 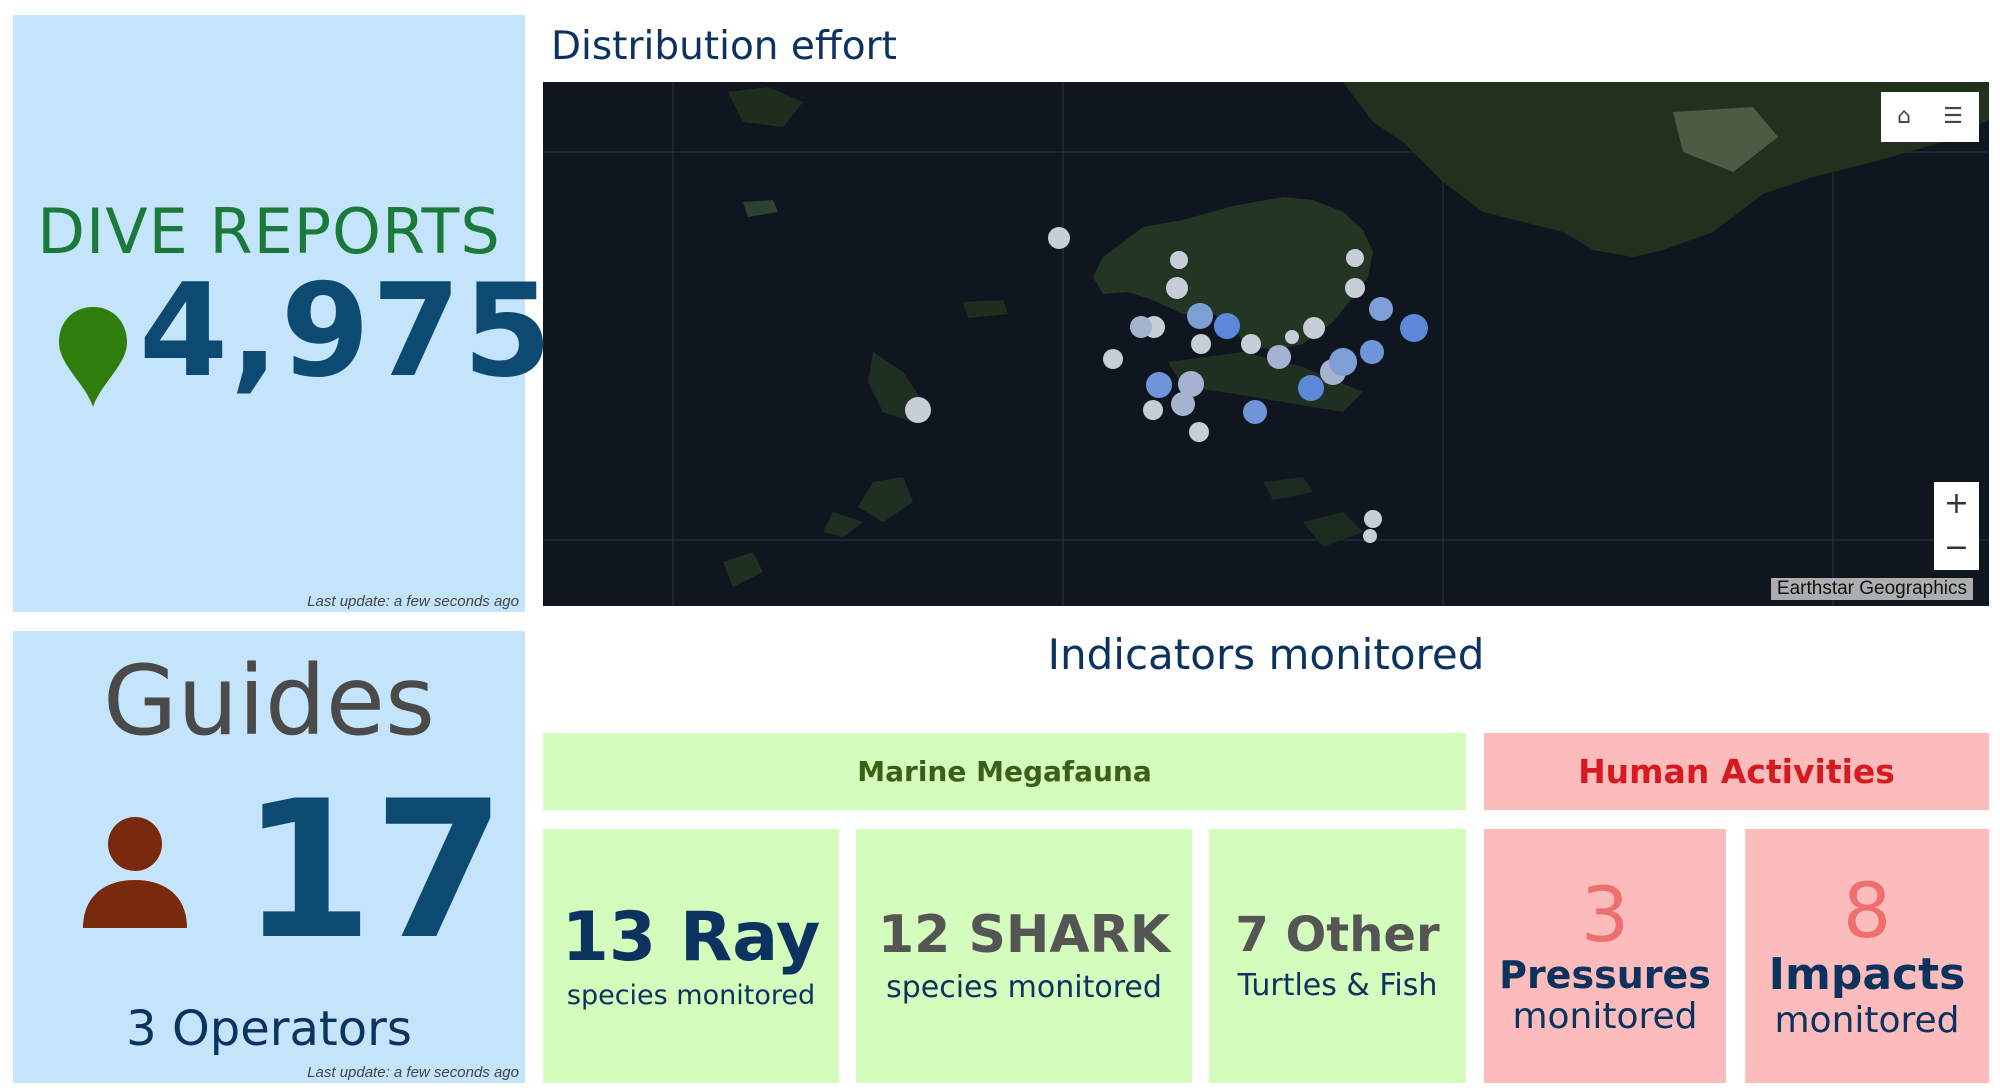 What do you see at coordinates (93, 357) in the screenshot?
I see `map-pin-icon` at bounding box center [93, 357].